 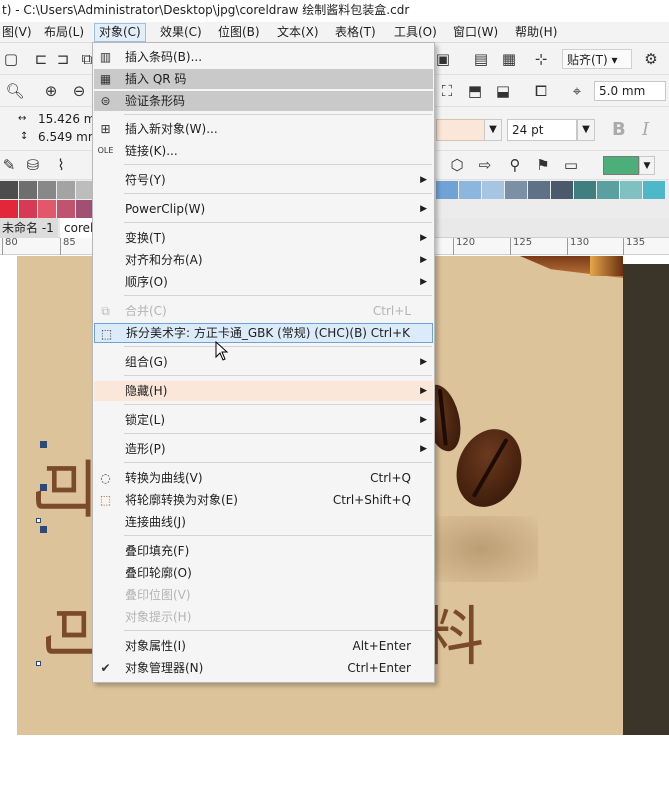 I want to click on menu-item-outline-to-object: ⬚ 将轮廓转换为对象(E) Ctrl+Shift+Q, so click(x=263, y=500).